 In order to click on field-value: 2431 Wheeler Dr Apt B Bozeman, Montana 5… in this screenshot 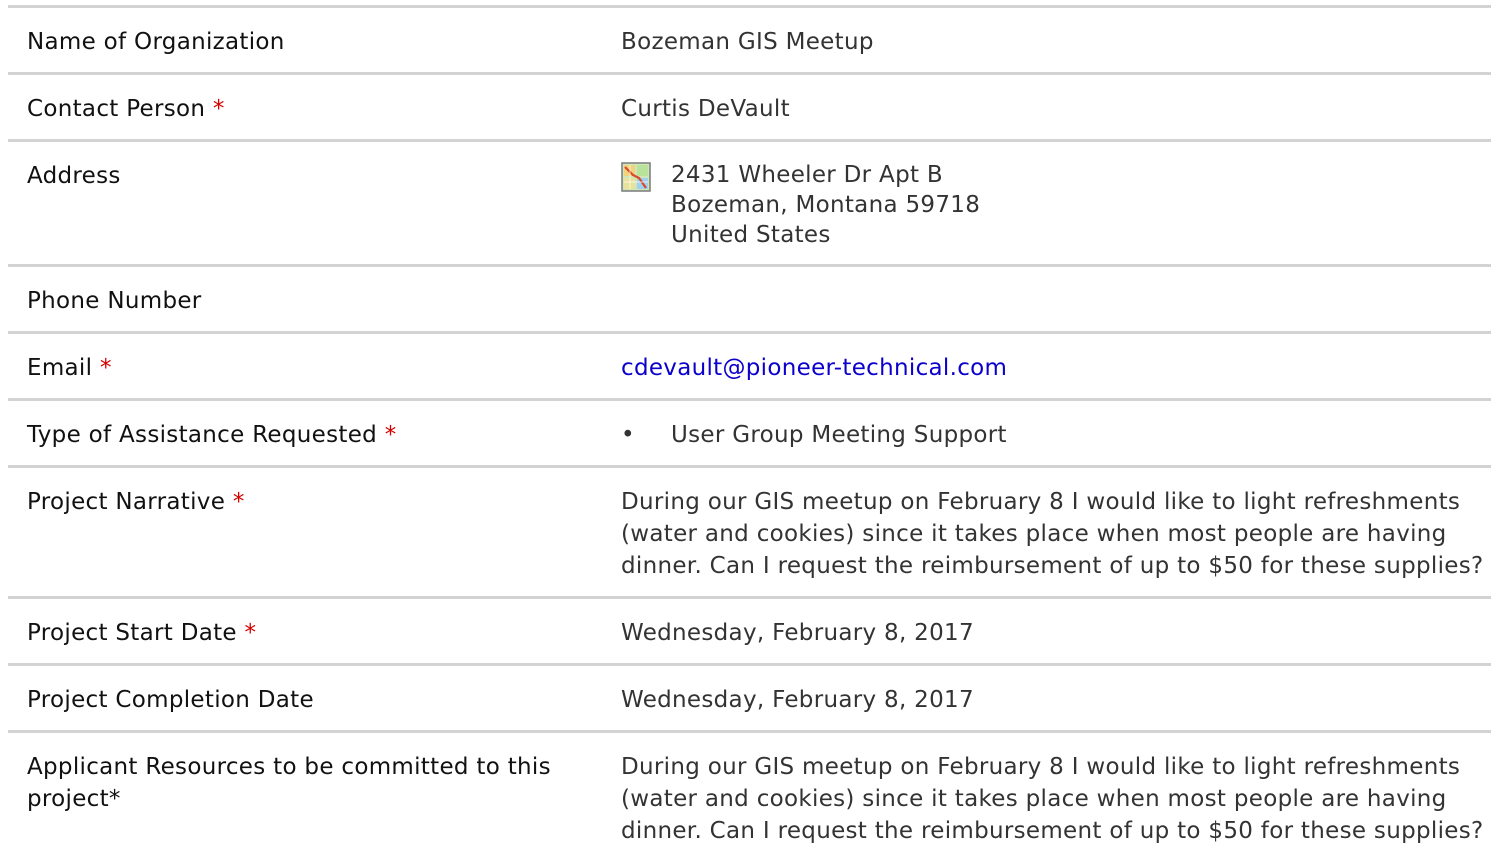, I will do `click(1046, 202)`.